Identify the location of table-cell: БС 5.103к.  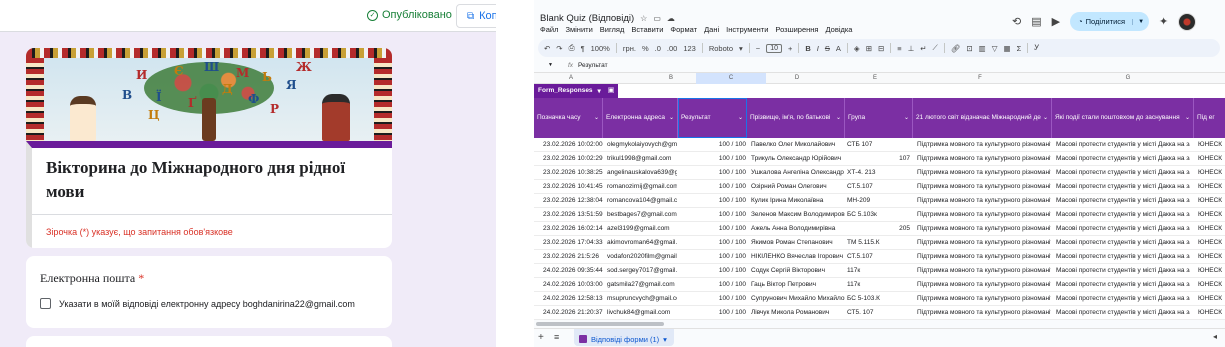
(872, 214).